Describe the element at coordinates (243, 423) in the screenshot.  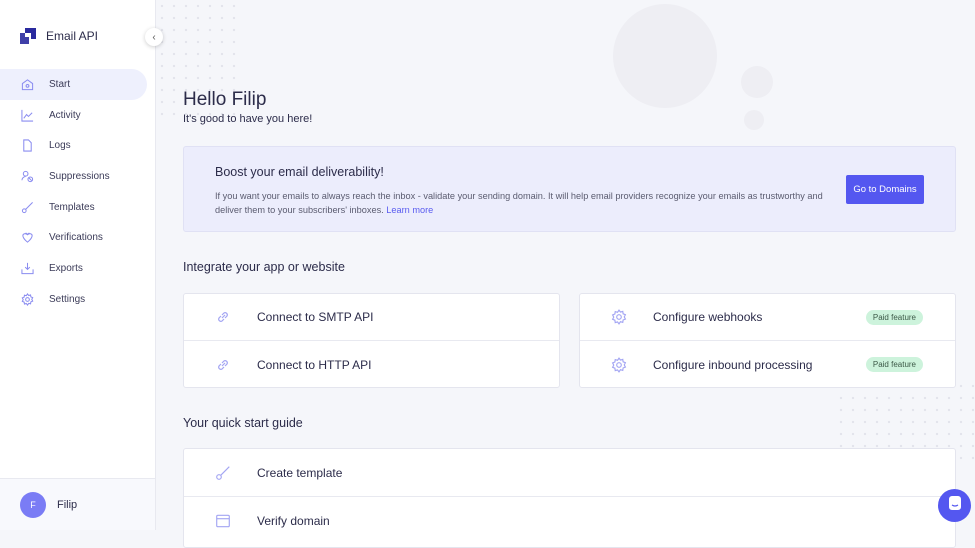
I see `guide-section-title: Your quick start guide` at that location.